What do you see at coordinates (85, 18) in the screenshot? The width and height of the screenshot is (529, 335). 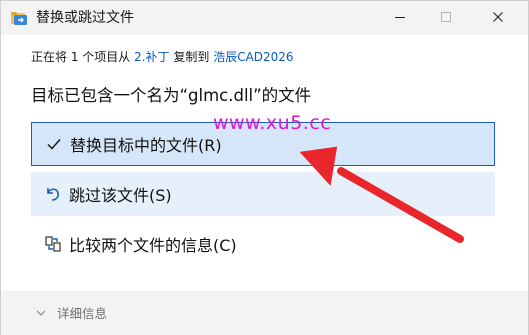 I see `window-title: 替换或跳过文件` at bounding box center [85, 18].